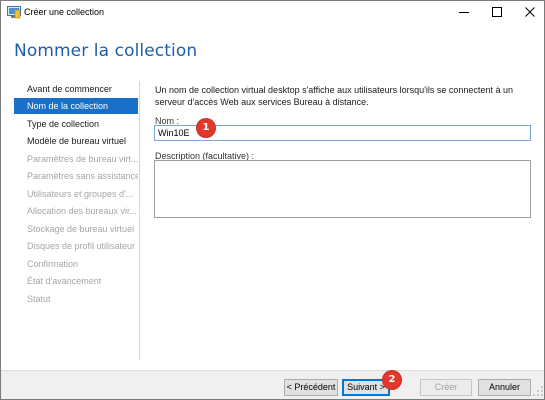 The width and height of the screenshot is (545, 400). Describe the element at coordinates (272, 13) in the screenshot. I see `title-bar: Créer une collection` at that location.